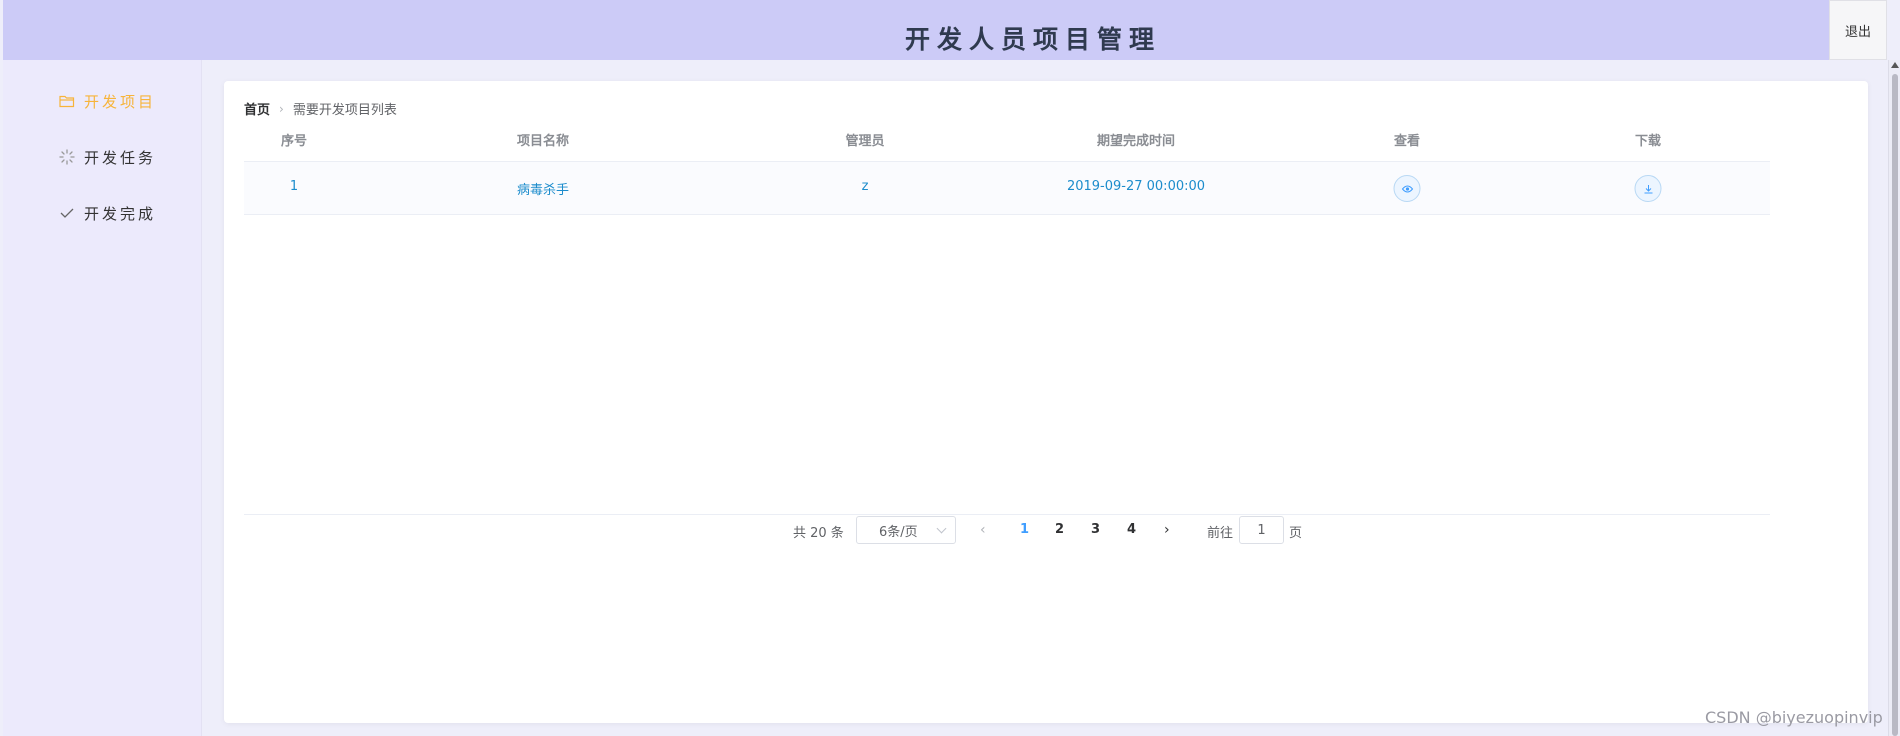  I want to click on sidebar-item-label: 开发完成, so click(120, 213).